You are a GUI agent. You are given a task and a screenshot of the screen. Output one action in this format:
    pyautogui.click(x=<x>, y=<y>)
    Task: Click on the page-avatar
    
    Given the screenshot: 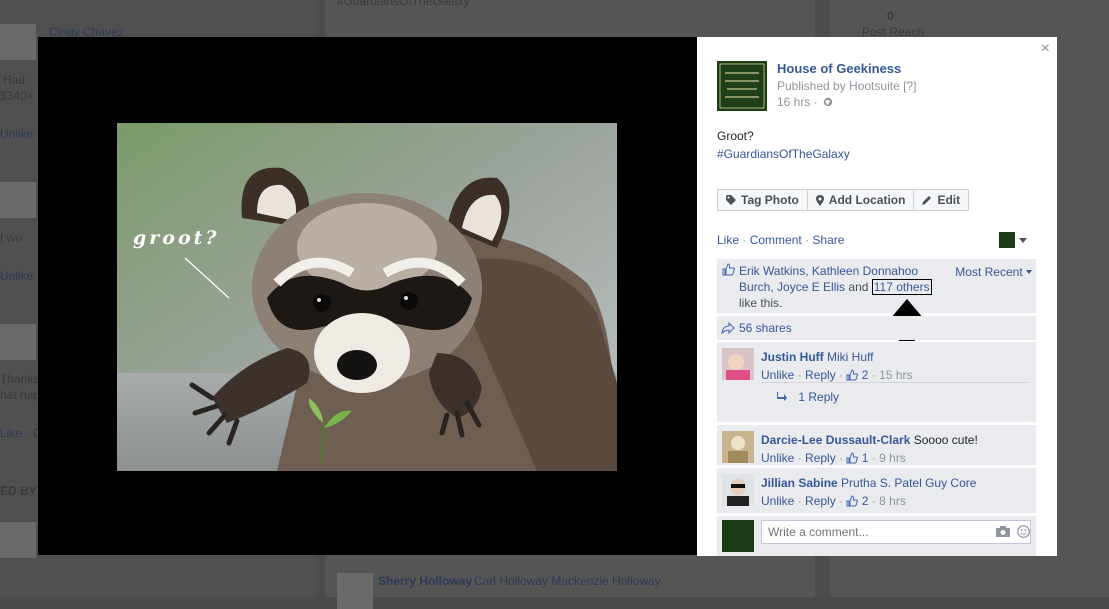 What is the action you would take?
    pyautogui.click(x=742, y=86)
    